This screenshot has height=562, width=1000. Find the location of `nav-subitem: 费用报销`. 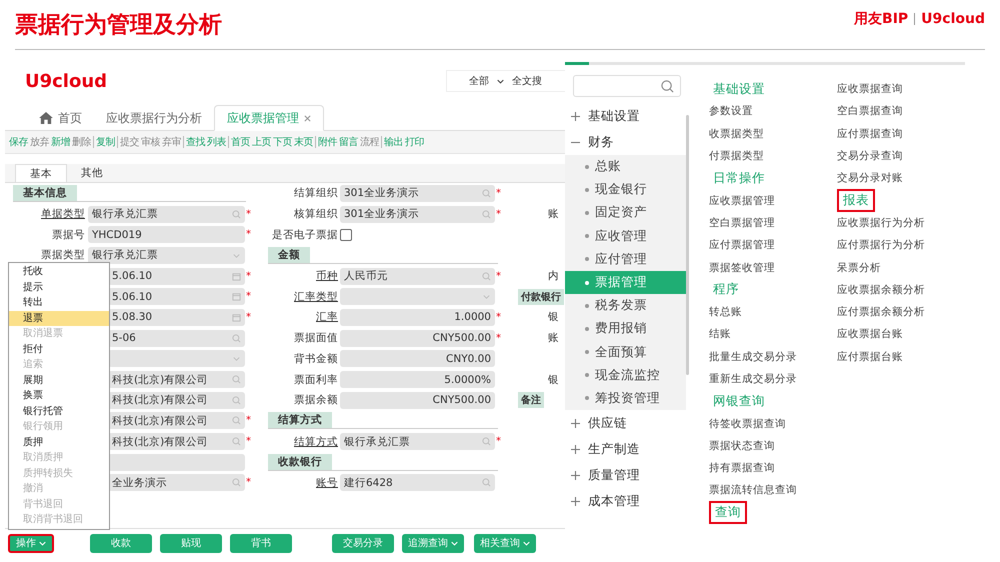

nav-subitem: 费用报销 is located at coordinates (625, 328).